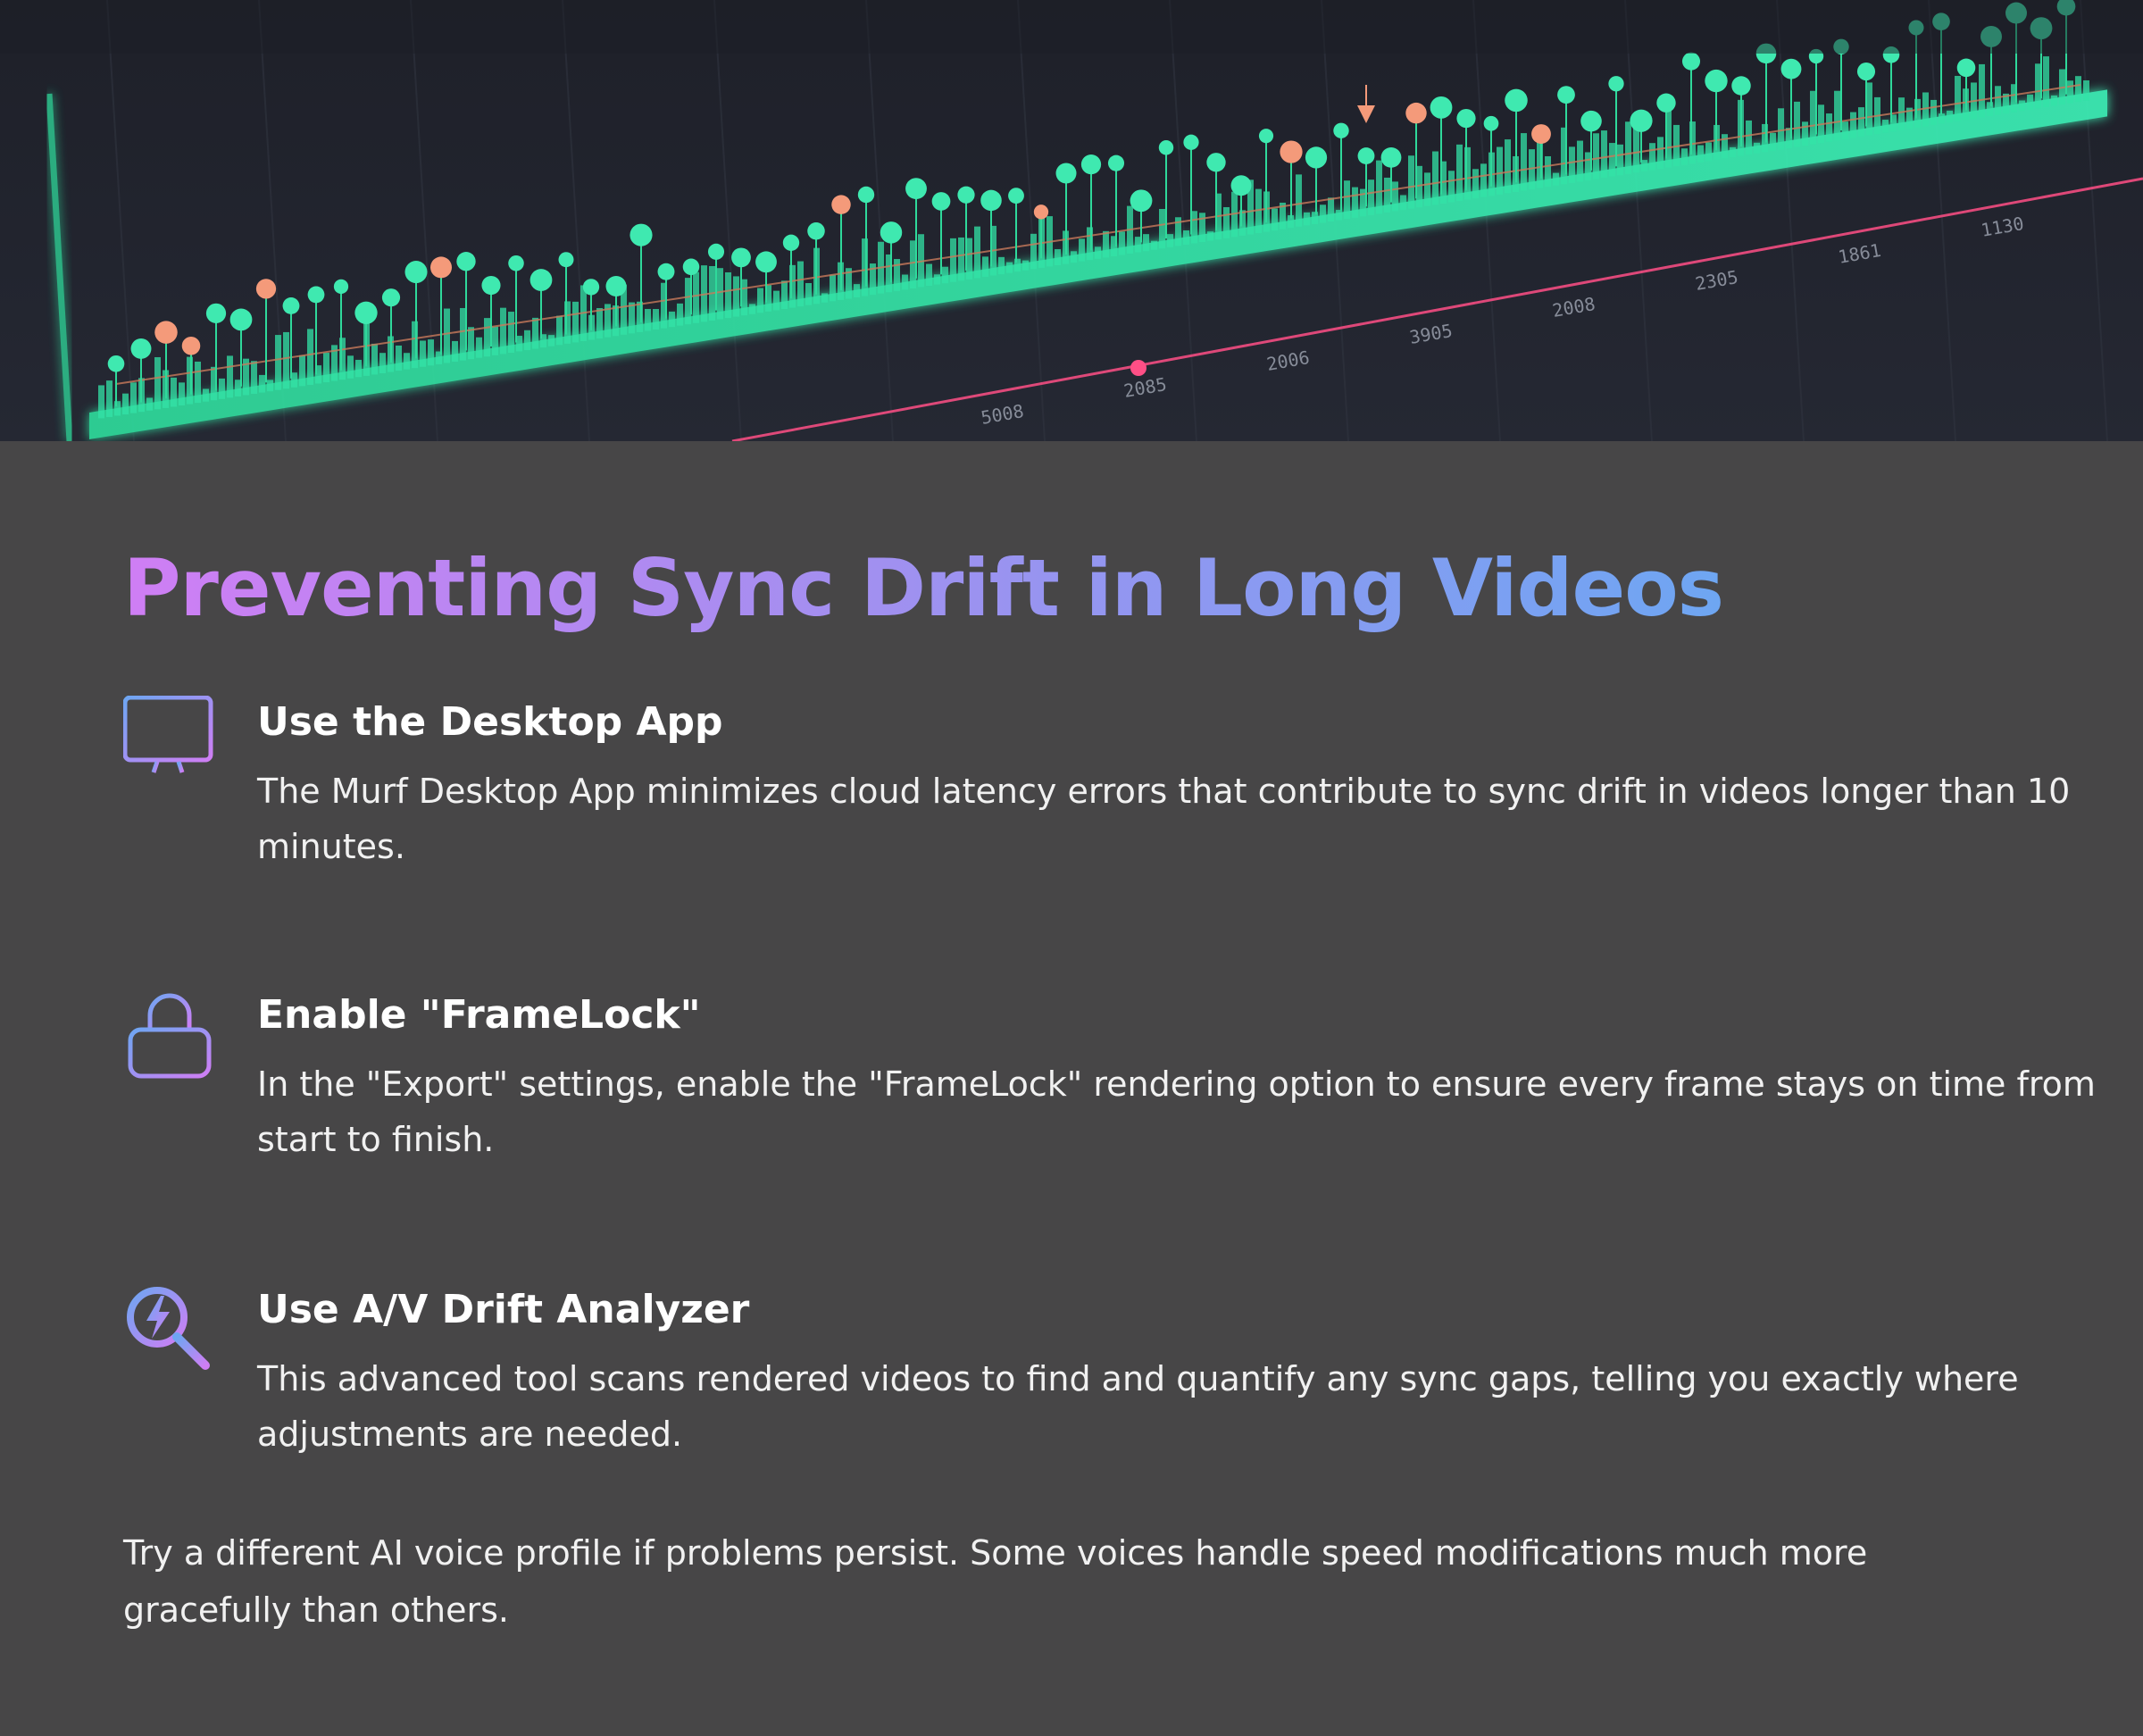 Image resolution: width=2143 pixels, height=1736 pixels. What do you see at coordinates (168, 1328) in the screenshot?
I see `magnifier-lightning-icon` at bounding box center [168, 1328].